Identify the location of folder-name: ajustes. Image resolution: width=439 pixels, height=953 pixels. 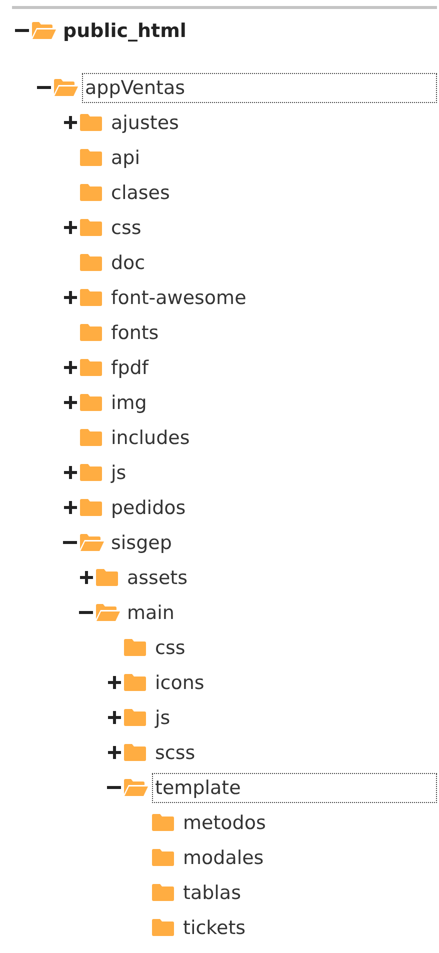
(145, 123).